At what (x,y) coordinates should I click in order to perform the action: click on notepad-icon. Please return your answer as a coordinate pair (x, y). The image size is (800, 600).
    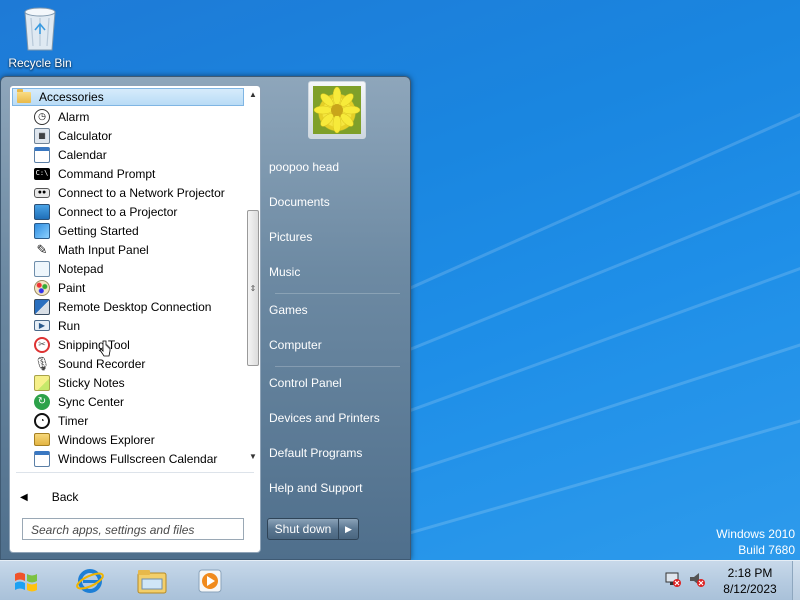
    Looking at the image, I should click on (42, 268).